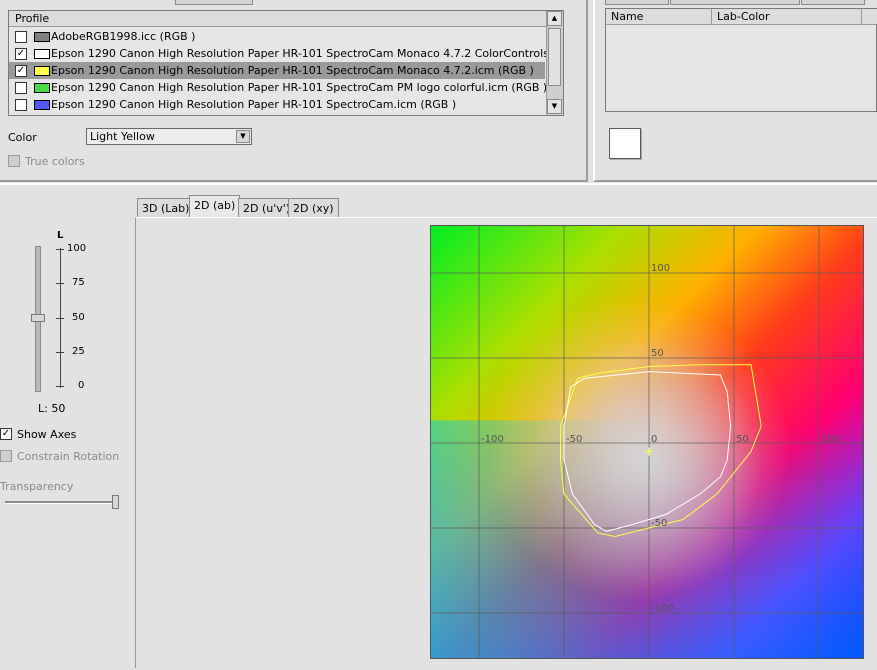  Describe the element at coordinates (6, 456) in the screenshot. I see `constrain-rotation-checkbox` at that location.